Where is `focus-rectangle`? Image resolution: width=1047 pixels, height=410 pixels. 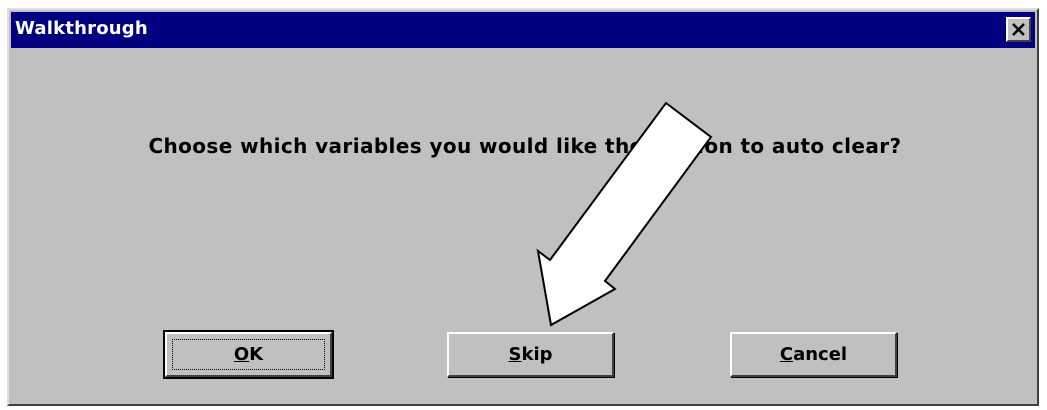 focus-rectangle is located at coordinates (248, 354).